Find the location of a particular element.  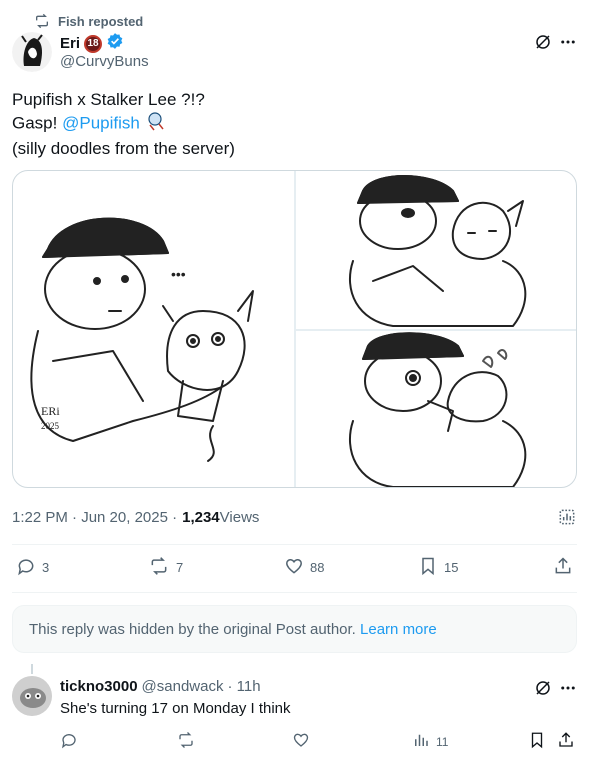

share-icon is located at coordinates (563, 567).